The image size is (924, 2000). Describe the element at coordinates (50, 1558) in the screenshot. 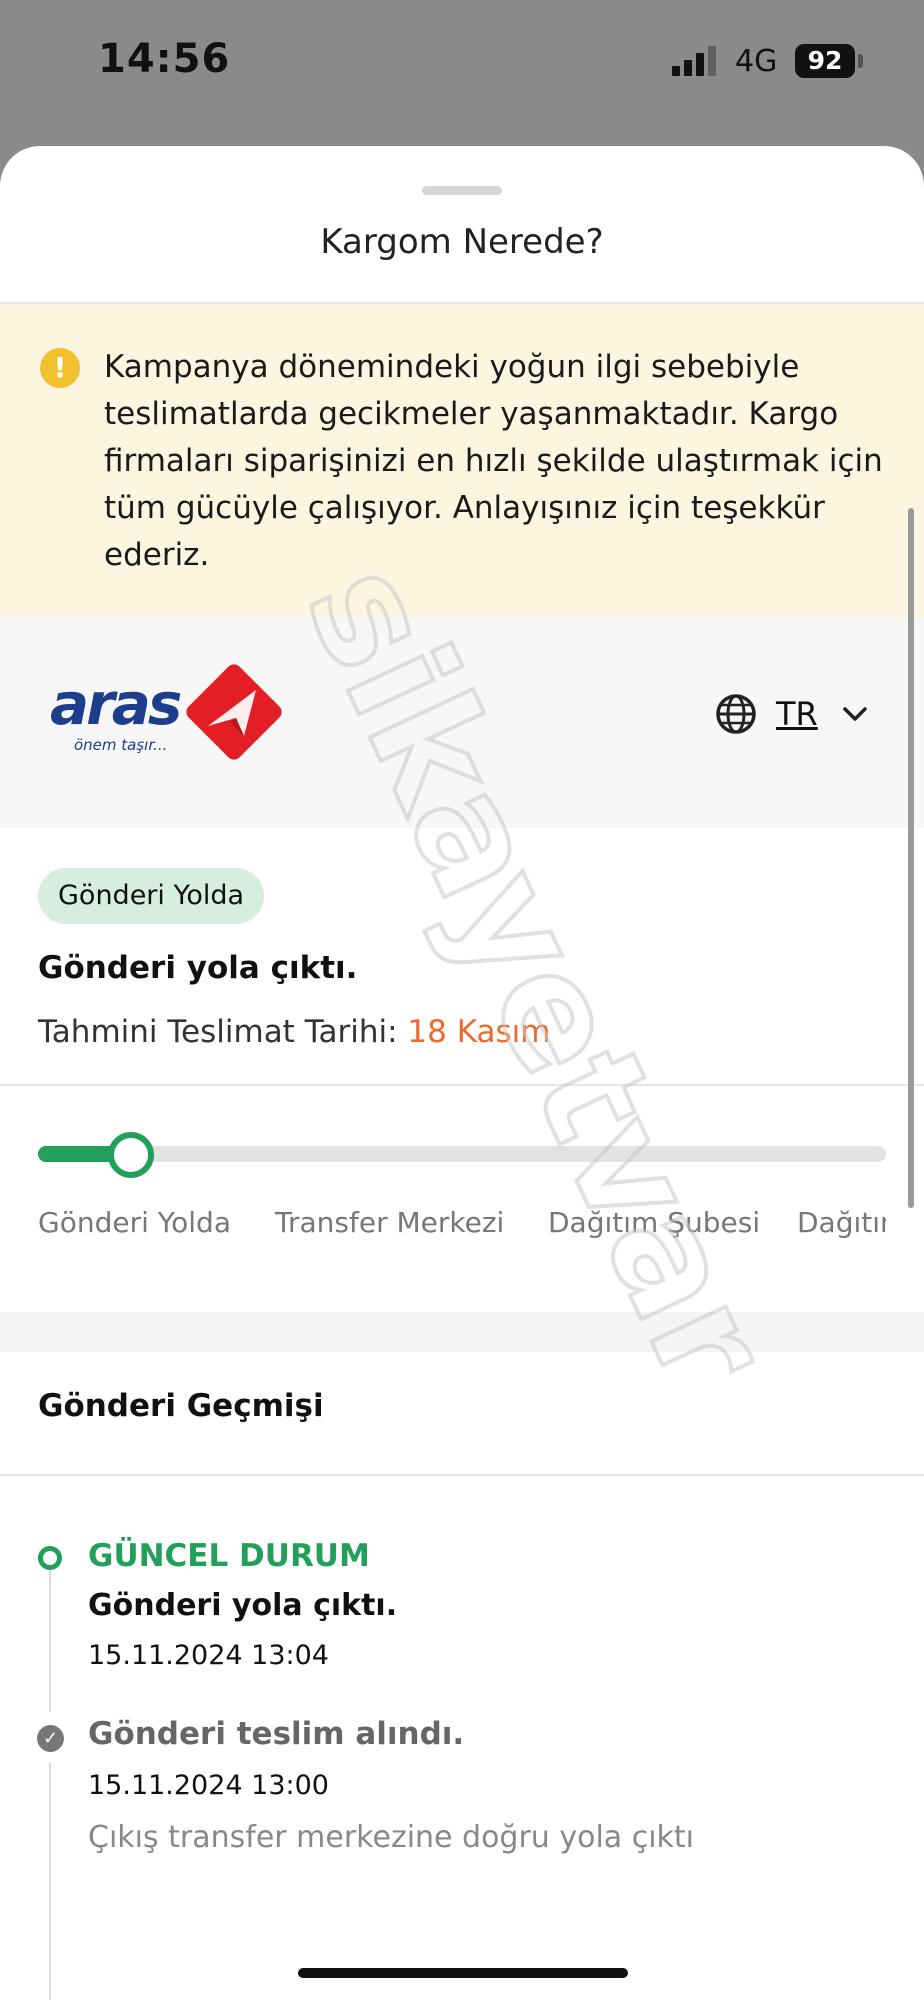

I see `current-status-dot-icon` at that location.